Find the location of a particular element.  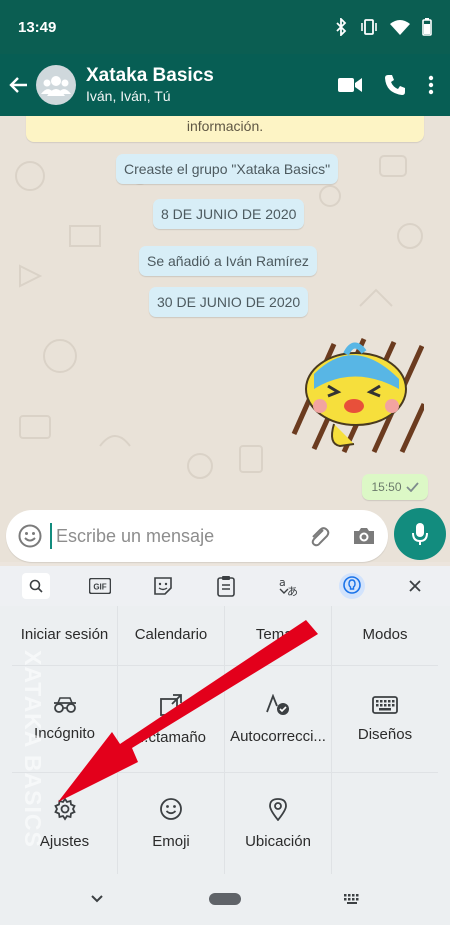

chevron-down-icon is located at coordinates (97, 899).